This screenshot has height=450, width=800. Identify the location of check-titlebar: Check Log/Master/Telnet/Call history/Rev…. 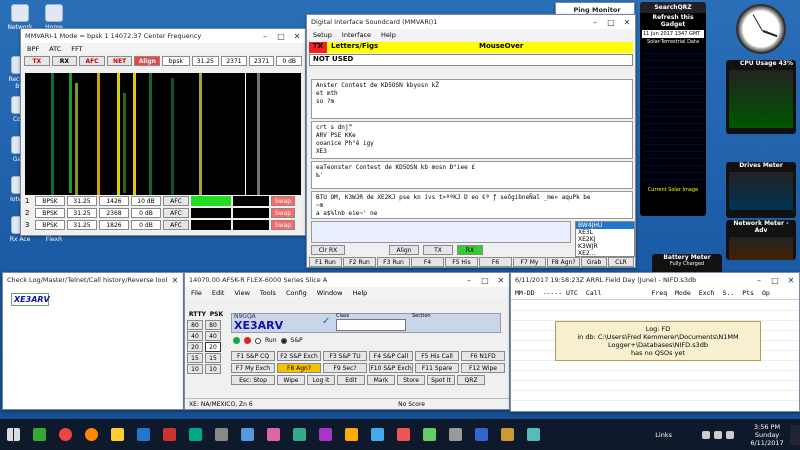
(93, 280).